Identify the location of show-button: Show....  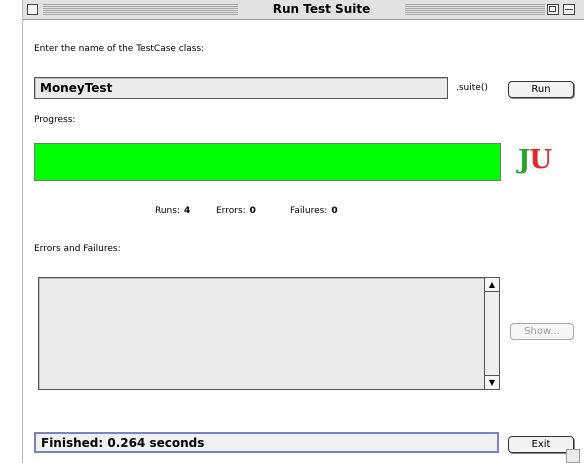
(542, 331).